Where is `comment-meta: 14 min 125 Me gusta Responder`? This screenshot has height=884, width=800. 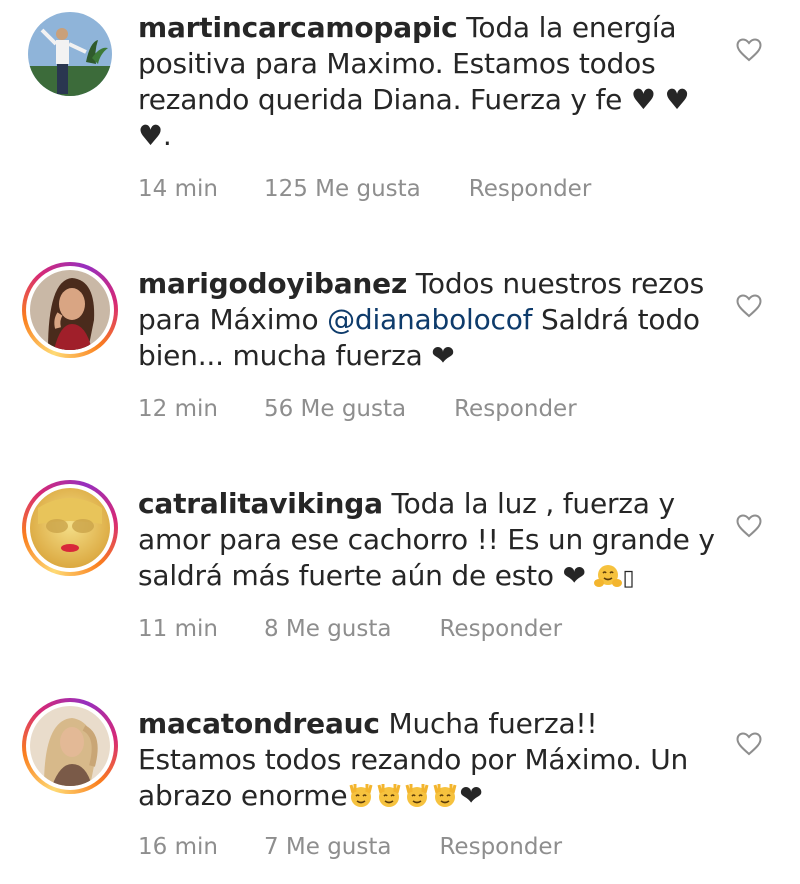
comment-meta: 14 min 125 Me gusta Responder is located at coordinates (364, 189).